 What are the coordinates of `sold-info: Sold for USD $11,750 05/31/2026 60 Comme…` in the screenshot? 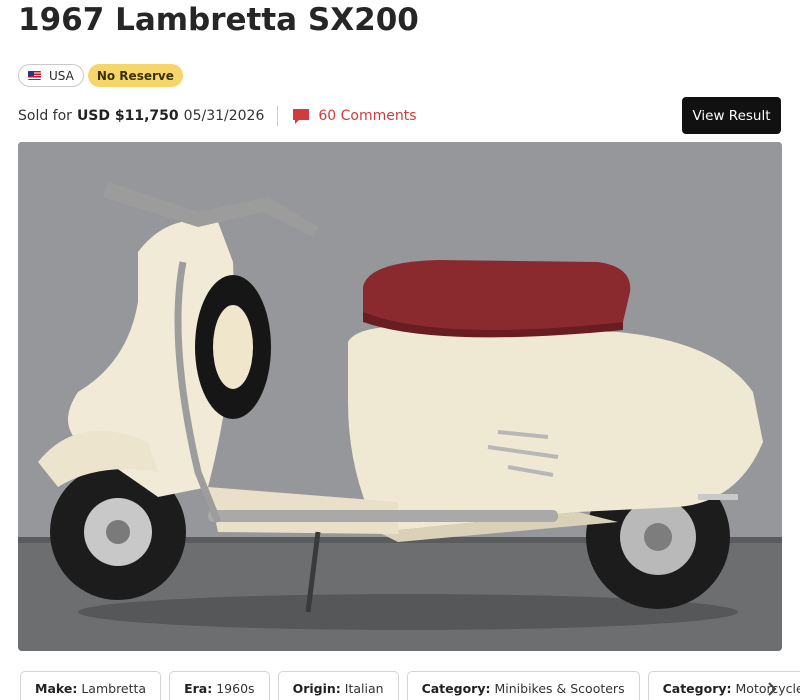 It's located at (217, 116).